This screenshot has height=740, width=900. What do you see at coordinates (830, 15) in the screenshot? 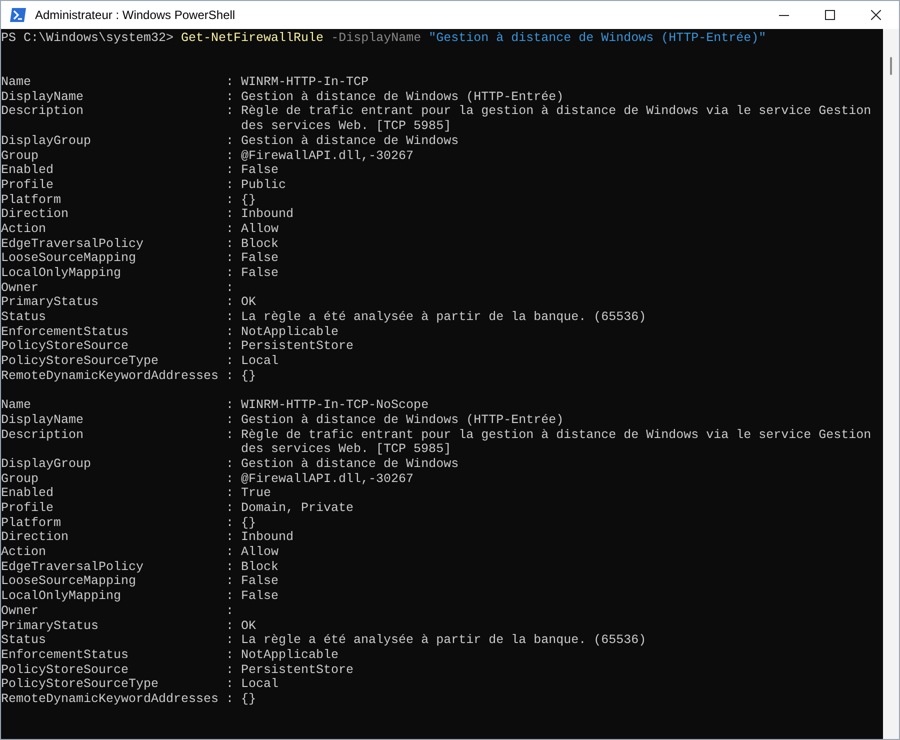
I see `maximize-icon` at bounding box center [830, 15].